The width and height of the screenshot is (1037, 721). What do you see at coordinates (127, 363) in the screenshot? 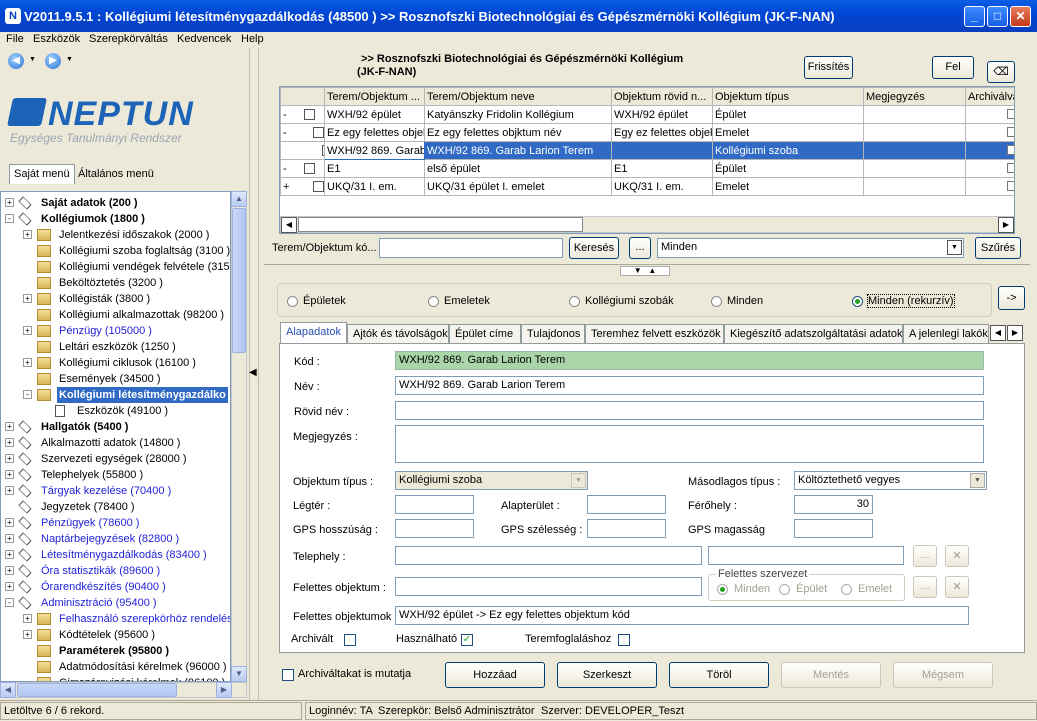
I see `tree-item: Kollégiumi ciklusok (16100 )` at bounding box center [127, 363].